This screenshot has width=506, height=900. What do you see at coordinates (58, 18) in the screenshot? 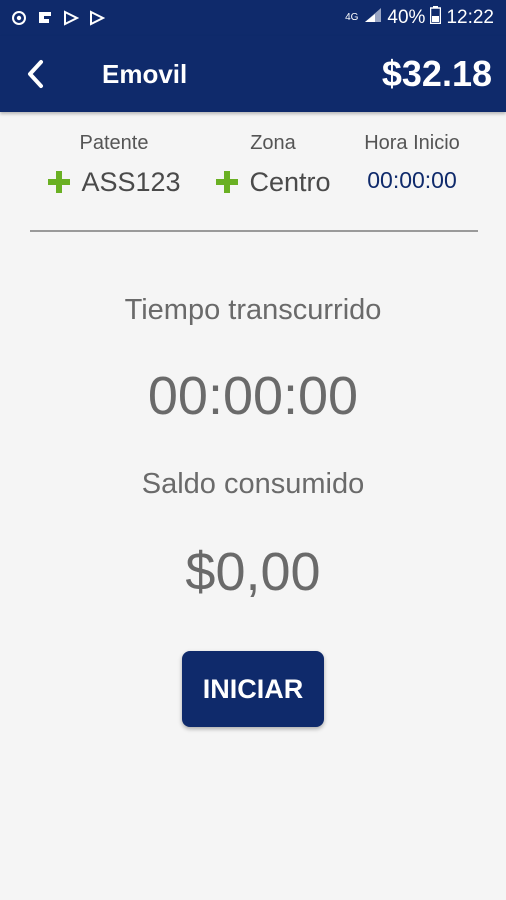
I see `status-notification-icons` at bounding box center [58, 18].